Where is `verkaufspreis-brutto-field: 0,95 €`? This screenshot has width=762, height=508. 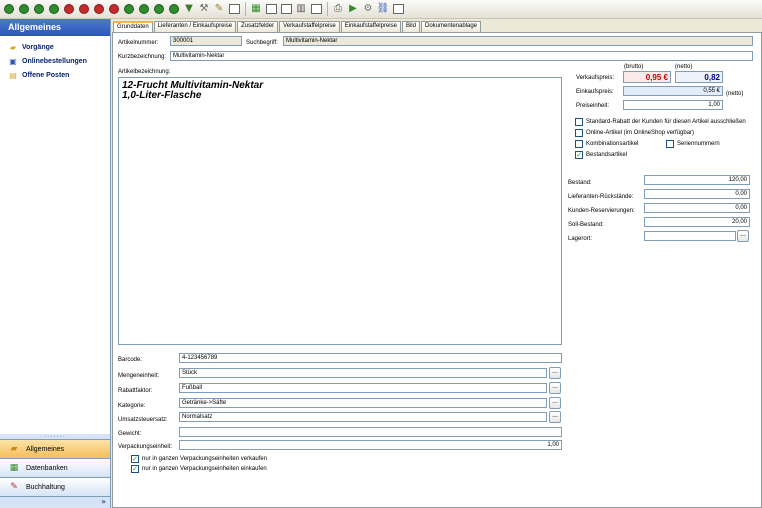 verkaufspreis-brutto-field: 0,95 € is located at coordinates (647, 77).